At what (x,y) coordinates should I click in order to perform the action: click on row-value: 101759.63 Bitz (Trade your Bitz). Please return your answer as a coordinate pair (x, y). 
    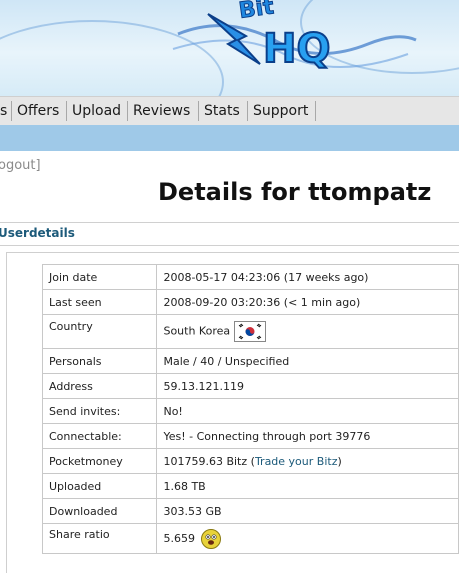
    Looking at the image, I should click on (307, 461).